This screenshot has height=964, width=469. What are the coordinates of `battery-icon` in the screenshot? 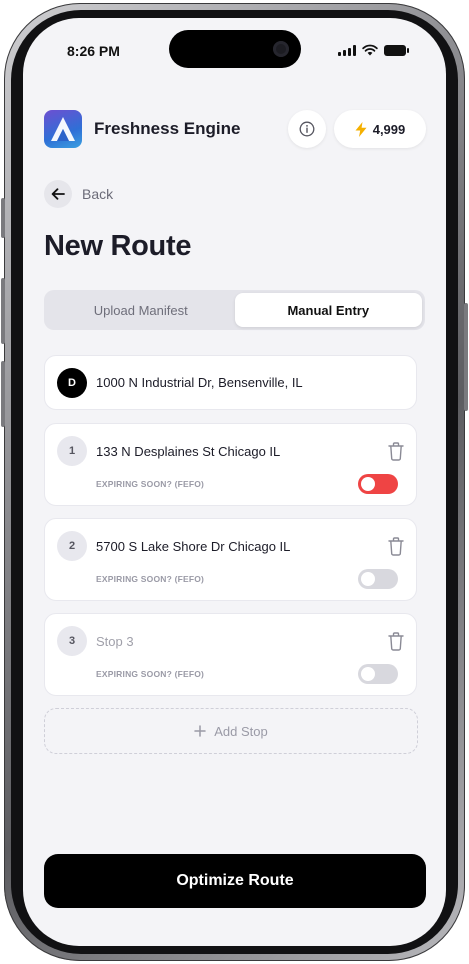 It's located at (396, 50).